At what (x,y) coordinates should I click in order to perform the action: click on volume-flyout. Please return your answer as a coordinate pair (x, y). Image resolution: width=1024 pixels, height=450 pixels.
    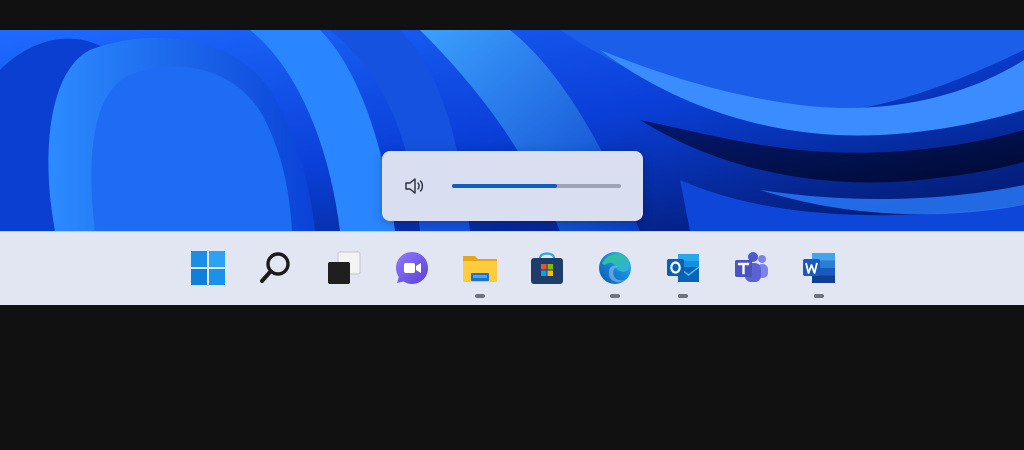
    Looking at the image, I should click on (512, 186).